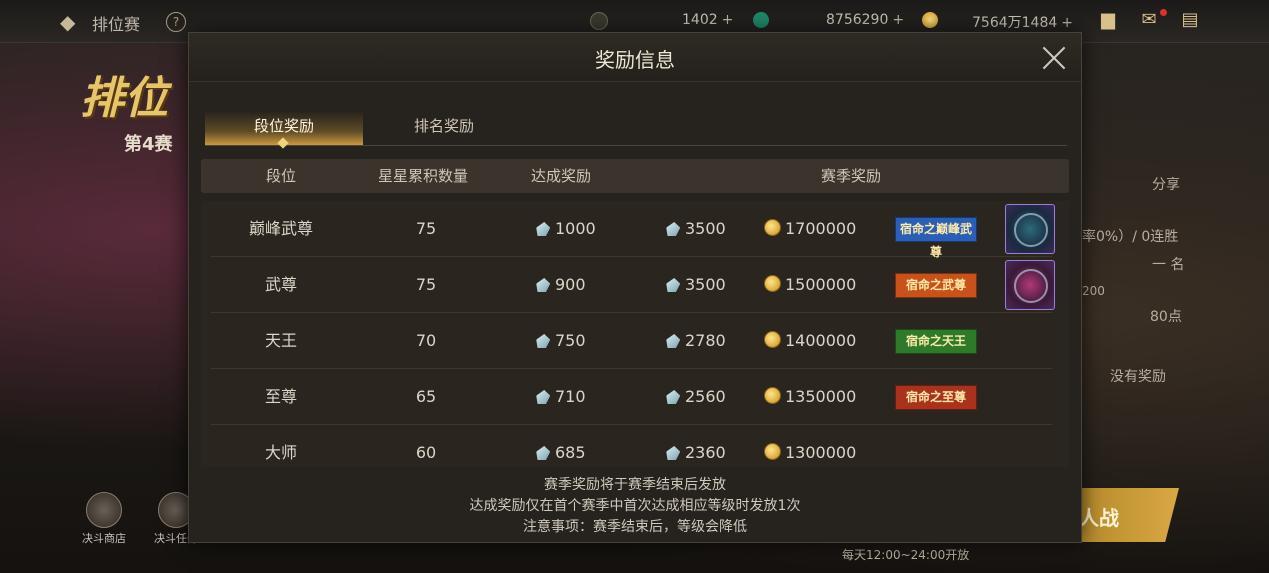  What do you see at coordinates (426, 396) in the screenshot?
I see `star-count: 65` at bounding box center [426, 396].